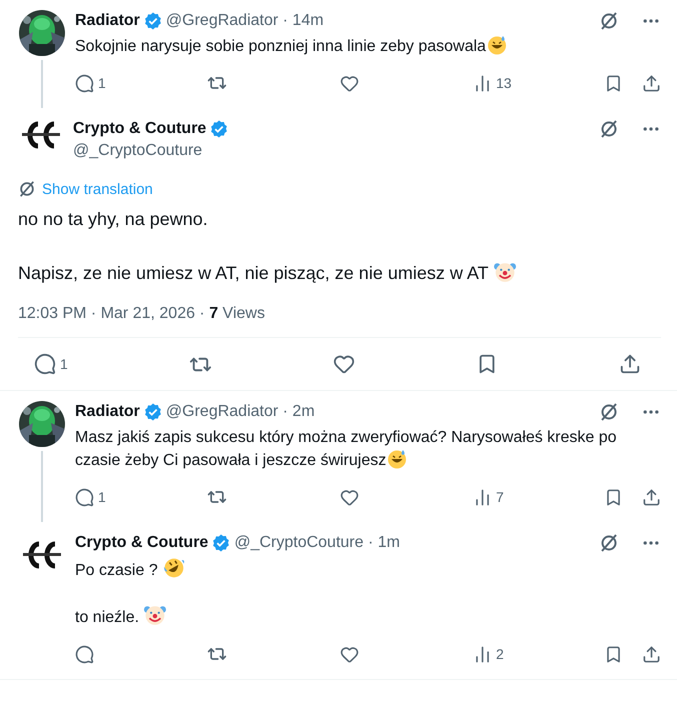 The height and width of the screenshot is (704, 677). Describe the element at coordinates (368, 46) in the screenshot. I see `tweet-text: Sokojnie narysuje sobie ponzniej inna linie zeby pasowala` at that location.